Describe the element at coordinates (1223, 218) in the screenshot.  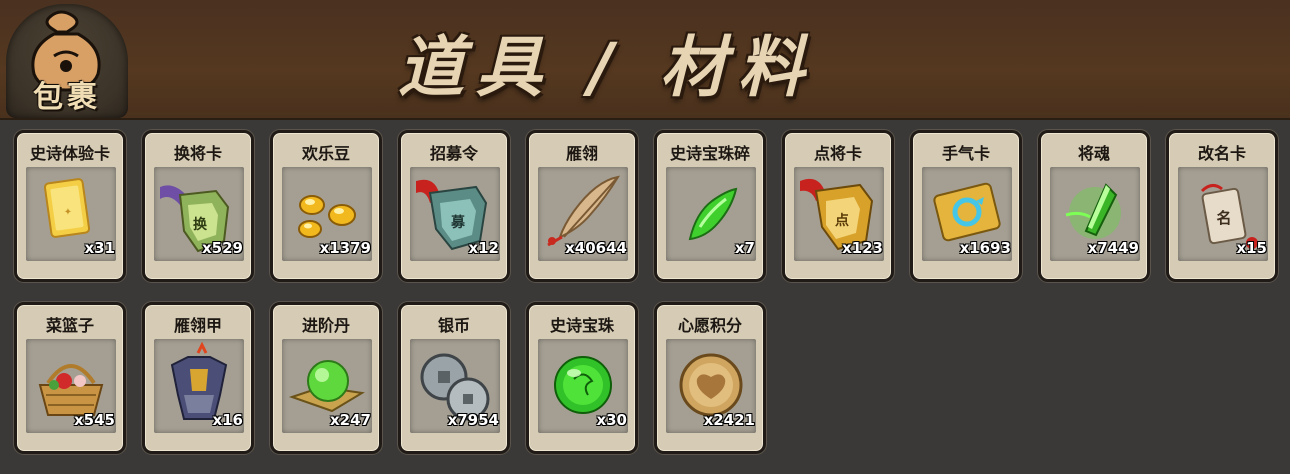
I see `svg-text: 名` at that location.